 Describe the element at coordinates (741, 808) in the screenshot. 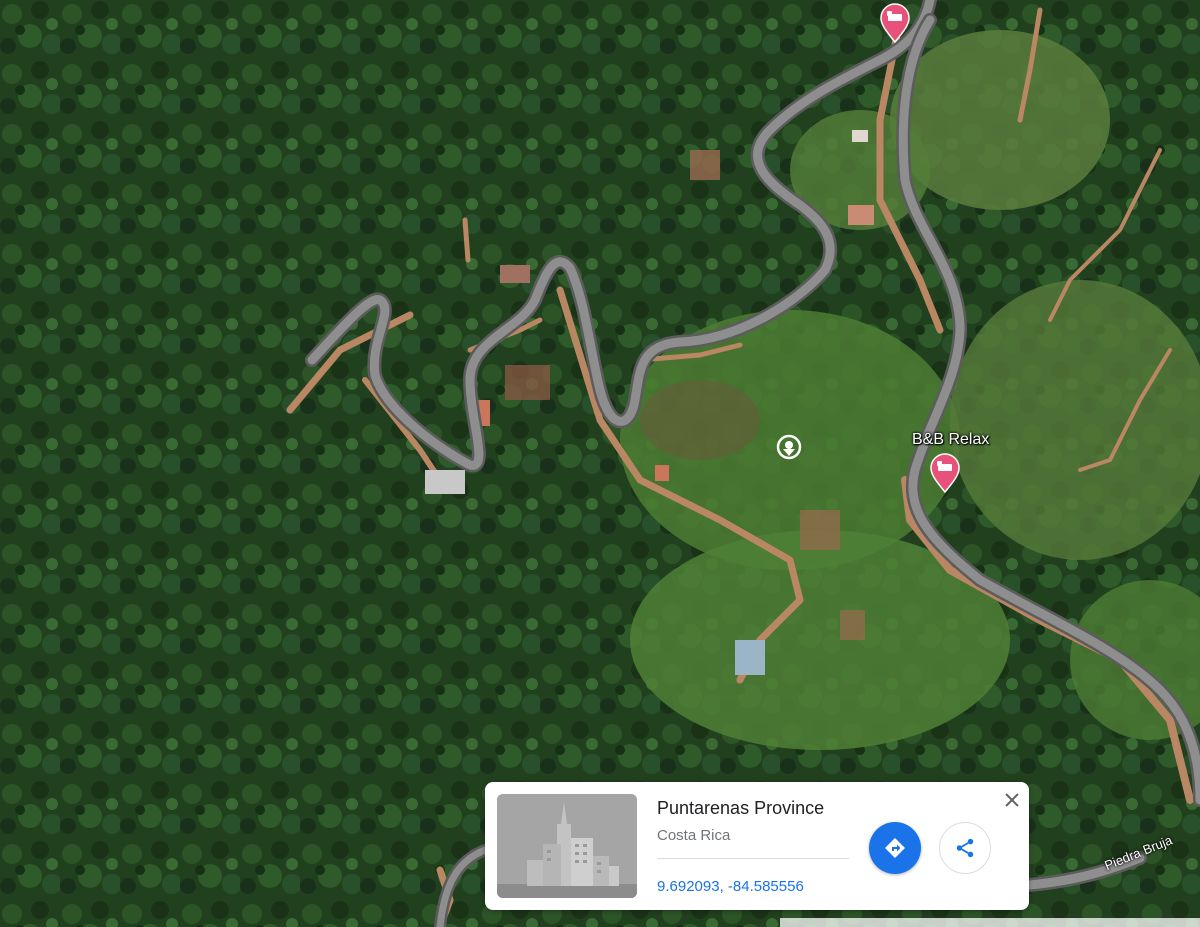

I see `place-title: Puntarenas Province` at that location.